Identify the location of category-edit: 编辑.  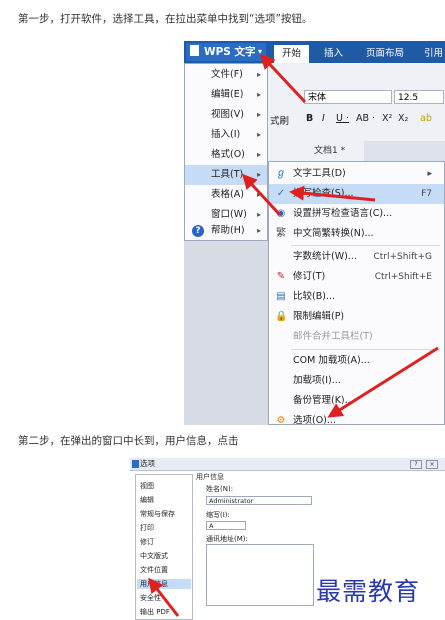
(147, 500).